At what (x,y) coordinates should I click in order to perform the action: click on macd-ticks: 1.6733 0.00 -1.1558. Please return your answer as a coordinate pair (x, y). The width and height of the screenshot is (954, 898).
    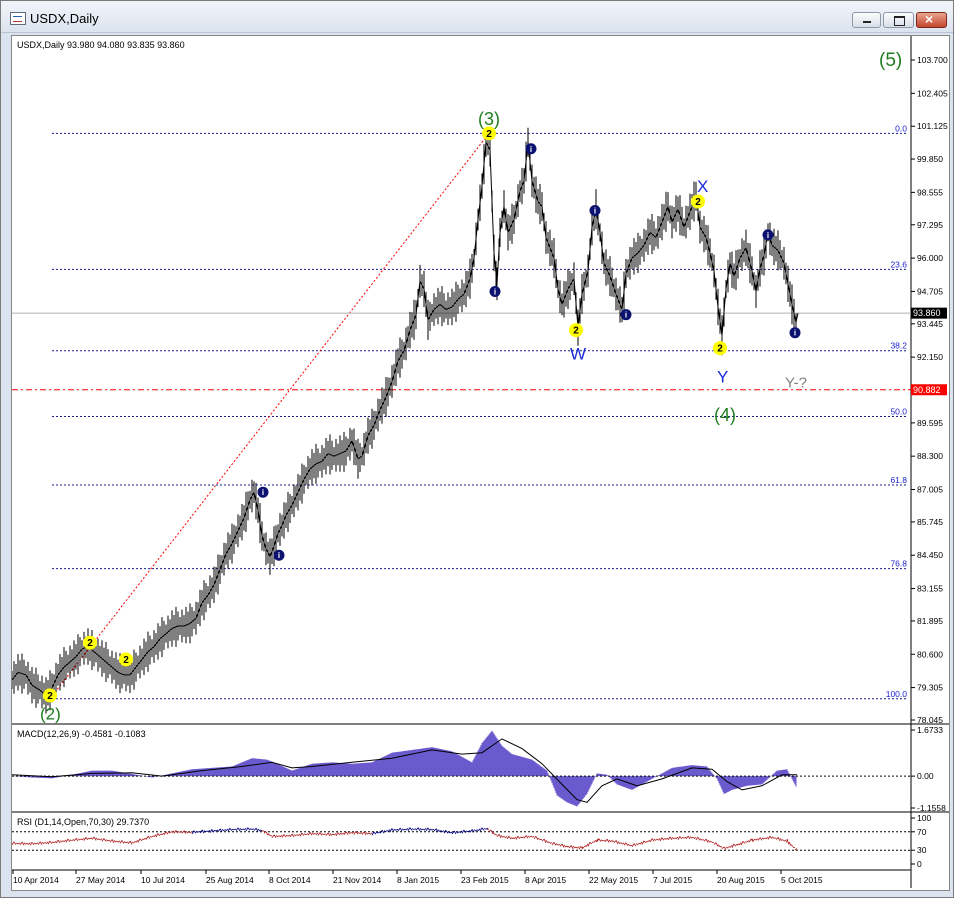
    Looking at the image, I should click on (928, 769).